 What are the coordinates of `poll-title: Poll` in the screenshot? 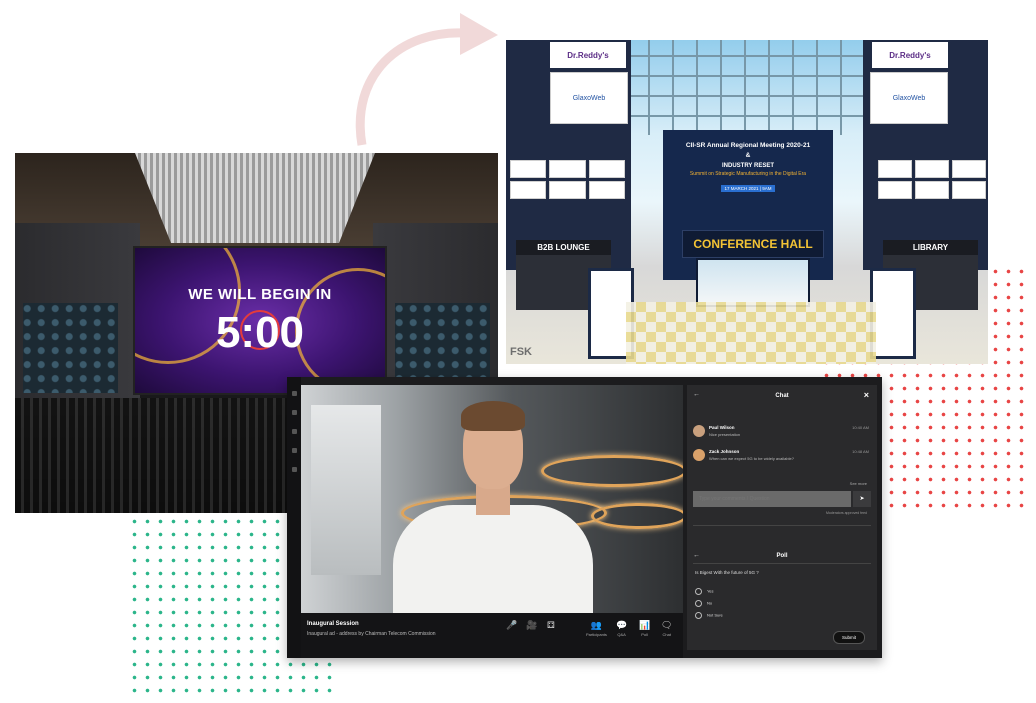 It's located at (782, 556).